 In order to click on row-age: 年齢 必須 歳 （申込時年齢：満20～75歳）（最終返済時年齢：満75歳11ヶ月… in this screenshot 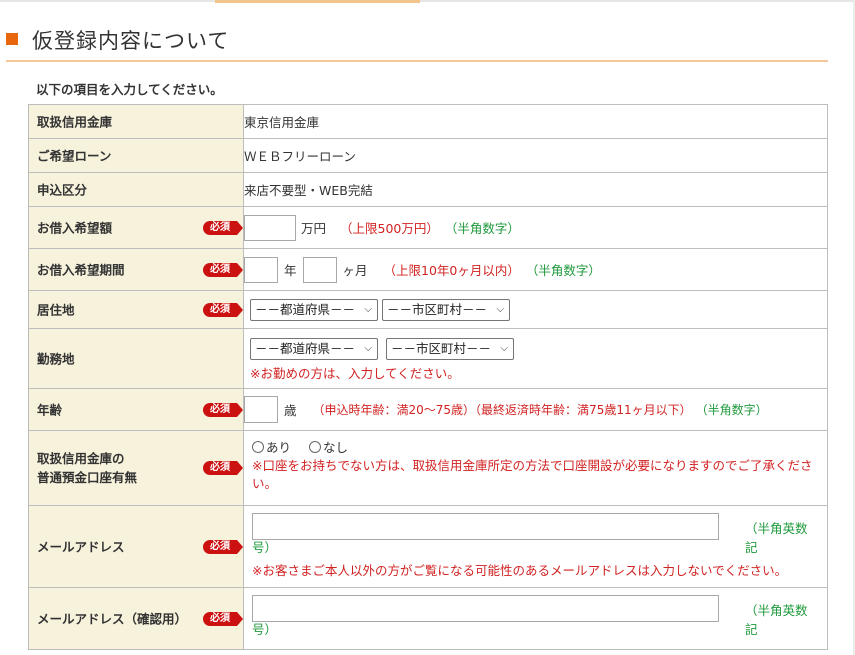, I will do `click(428, 409)`.